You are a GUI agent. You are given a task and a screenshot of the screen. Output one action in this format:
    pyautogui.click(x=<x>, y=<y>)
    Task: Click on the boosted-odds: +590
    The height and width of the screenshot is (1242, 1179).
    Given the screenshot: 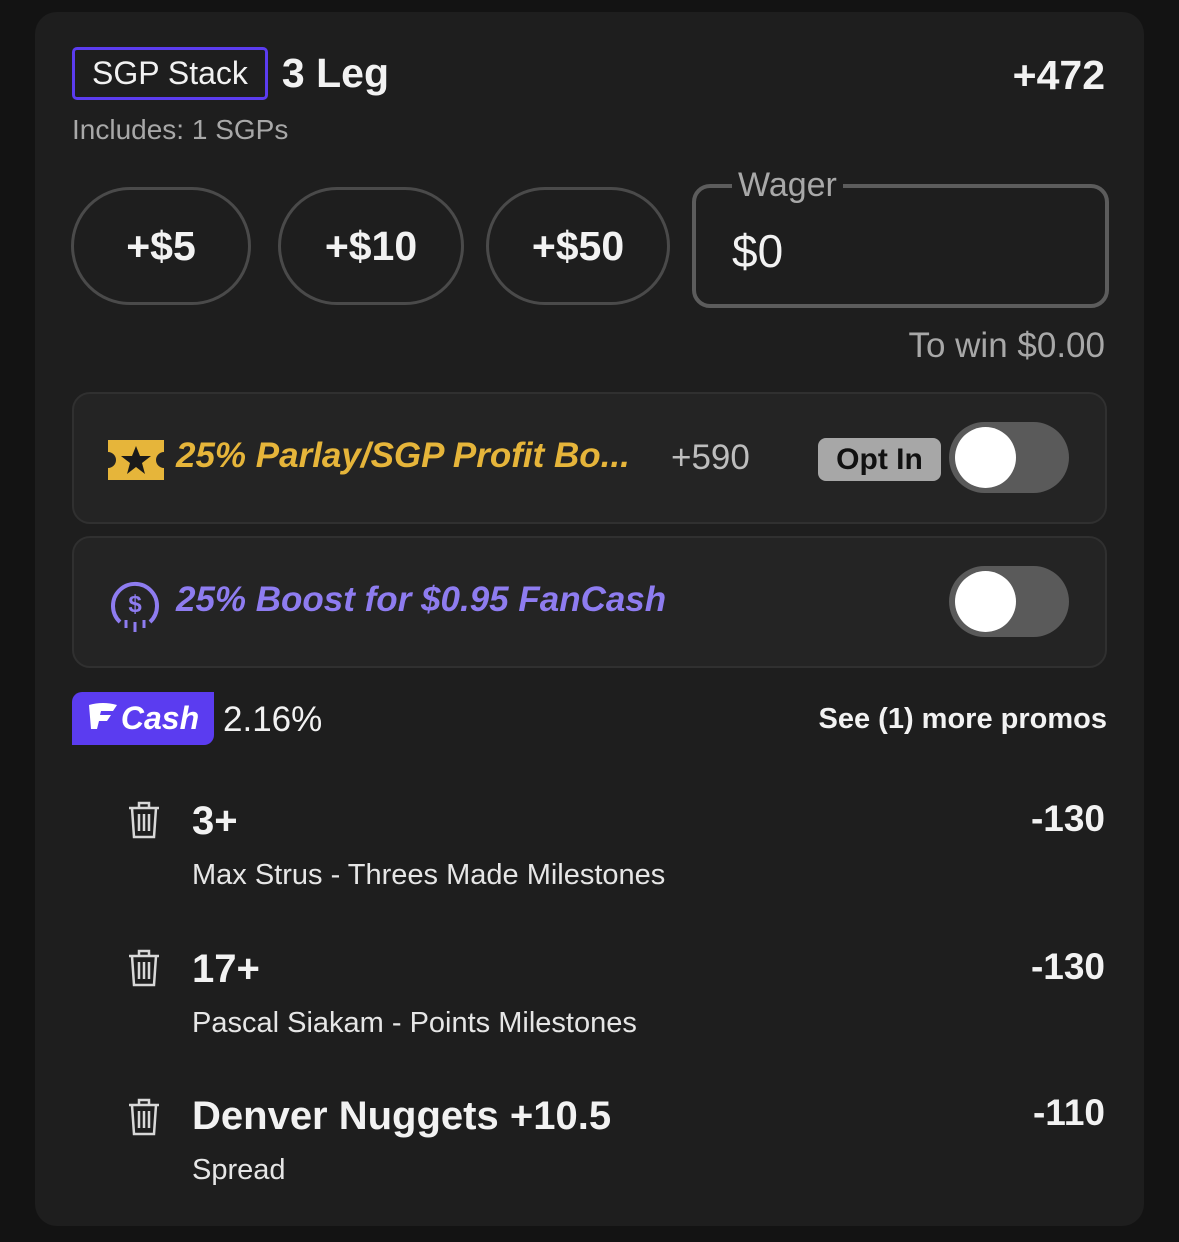 What is the action you would take?
    pyautogui.click(x=710, y=457)
    